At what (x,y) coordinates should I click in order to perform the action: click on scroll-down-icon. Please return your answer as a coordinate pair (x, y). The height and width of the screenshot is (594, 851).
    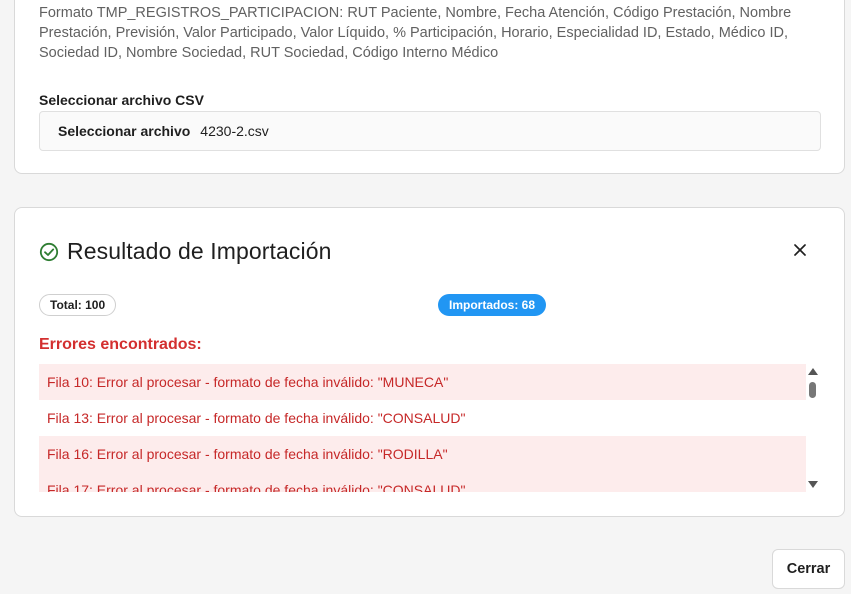
    Looking at the image, I should click on (813, 484).